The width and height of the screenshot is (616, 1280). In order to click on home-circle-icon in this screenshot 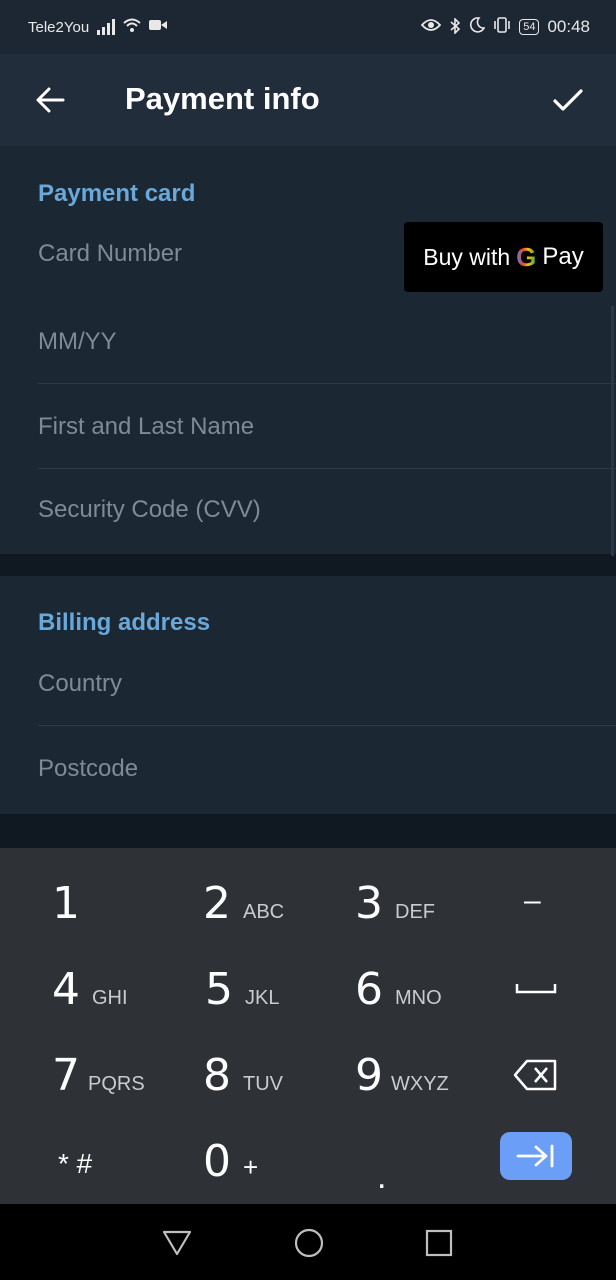, I will do `click(309, 1243)`.